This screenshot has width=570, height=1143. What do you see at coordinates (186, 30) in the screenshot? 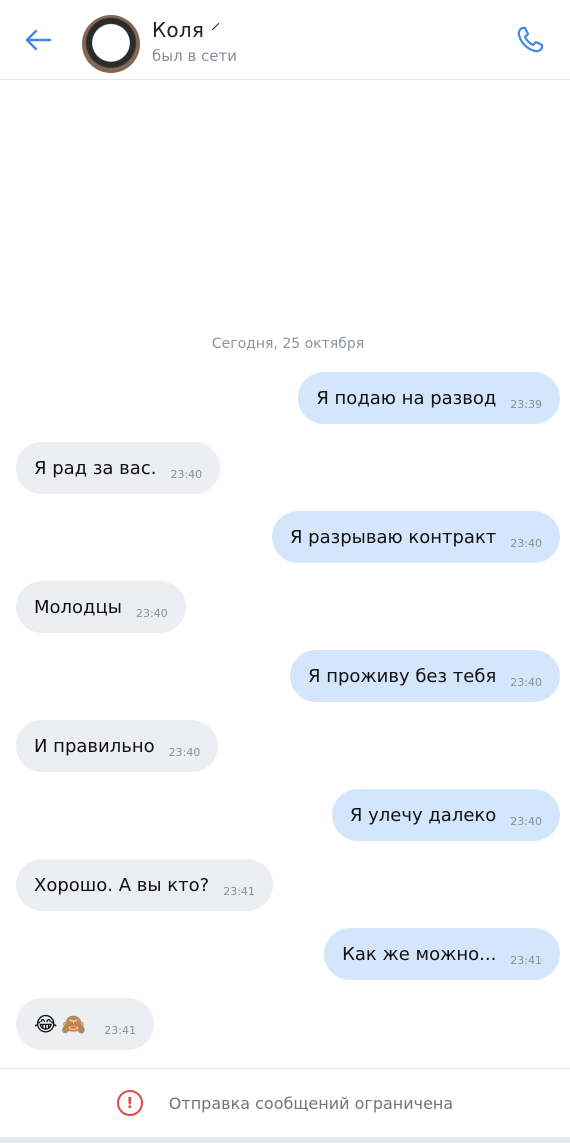
I see `contact-name: Коля ⸍` at bounding box center [186, 30].